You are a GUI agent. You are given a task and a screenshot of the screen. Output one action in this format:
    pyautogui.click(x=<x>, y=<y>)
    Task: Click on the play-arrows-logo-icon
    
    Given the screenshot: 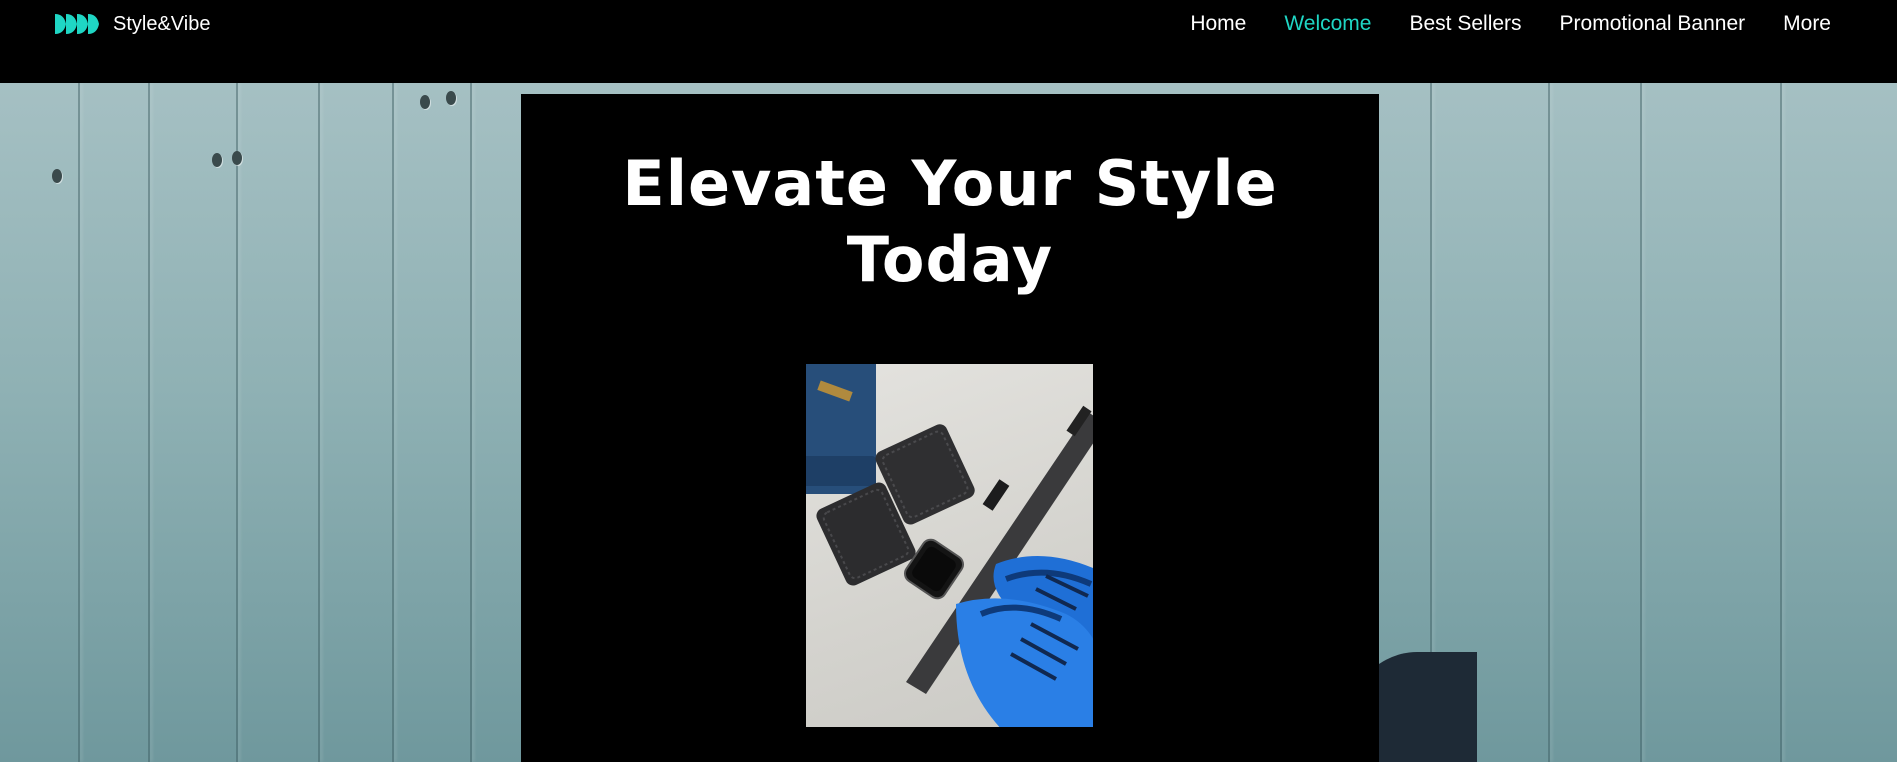 What is the action you would take?
    pyautogui.click(x=77, y=24)
    